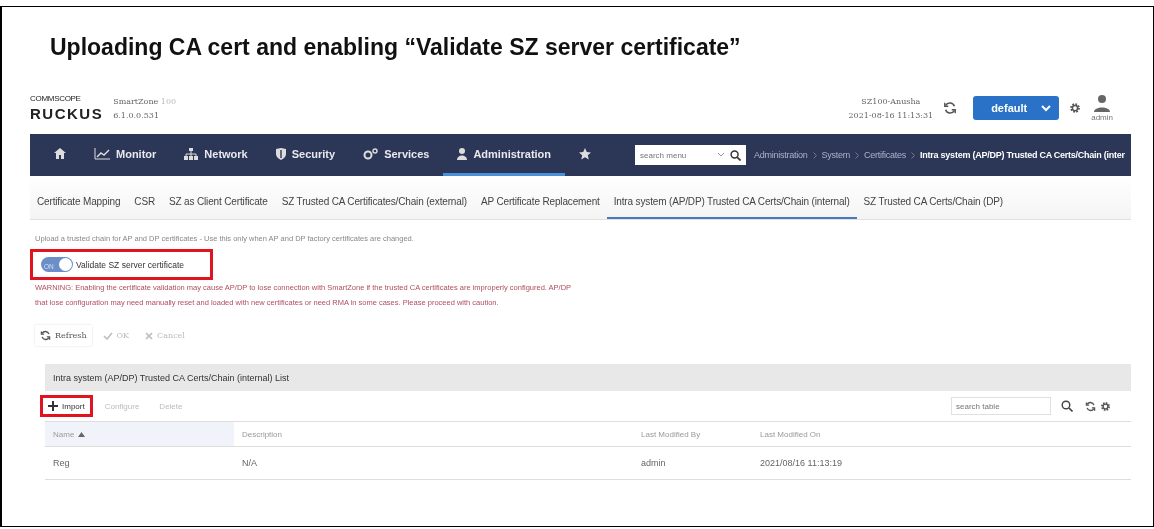  Describe the element at coordinates (136, 115) in the screenshot. I see `version-text: 6.1.0.0.531` at that location.